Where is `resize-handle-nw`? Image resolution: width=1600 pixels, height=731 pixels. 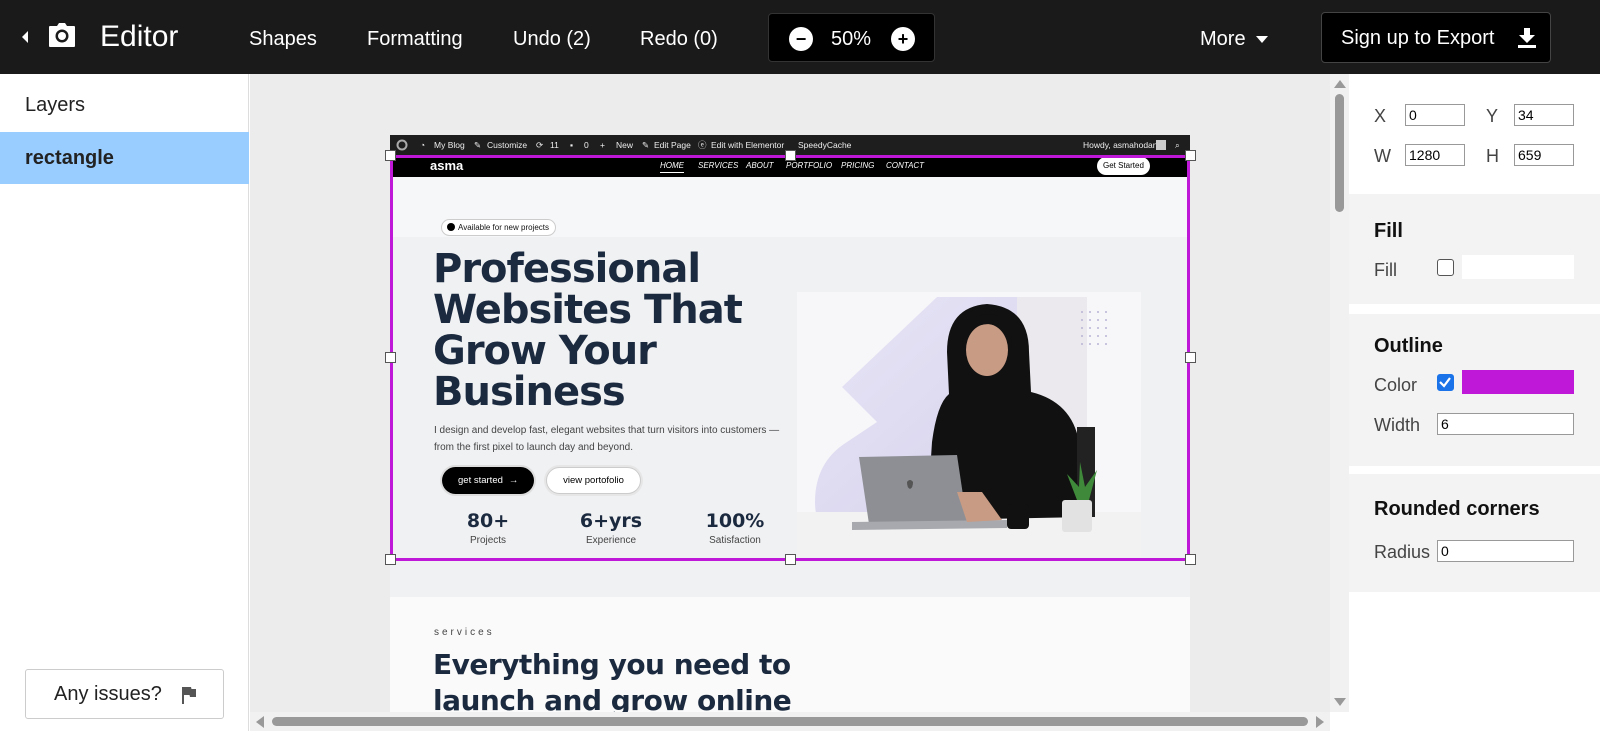 resize-handle-nw is located at coordinates (390, 155).